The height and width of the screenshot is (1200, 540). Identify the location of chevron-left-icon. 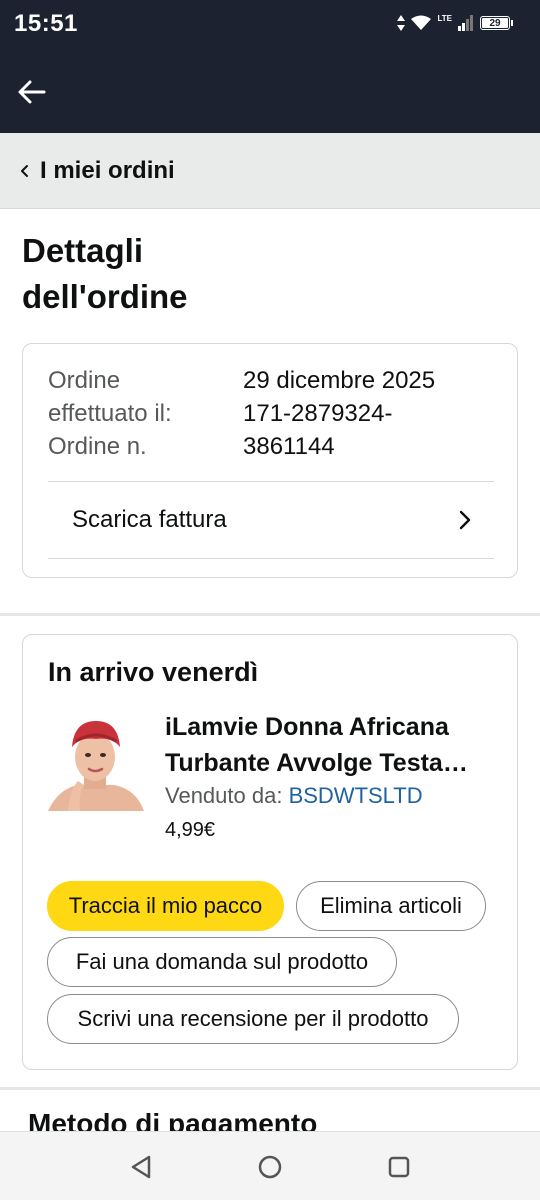
(24, 170).